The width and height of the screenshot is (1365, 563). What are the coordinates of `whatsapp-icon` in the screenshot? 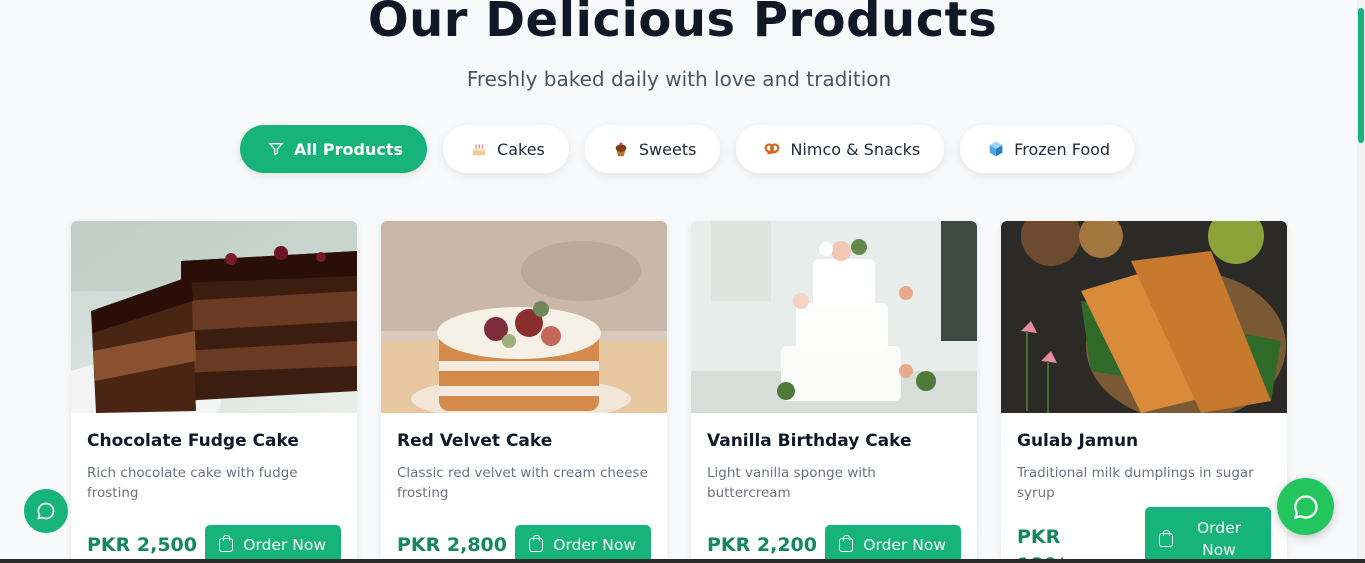 It's located at (1305, 506).